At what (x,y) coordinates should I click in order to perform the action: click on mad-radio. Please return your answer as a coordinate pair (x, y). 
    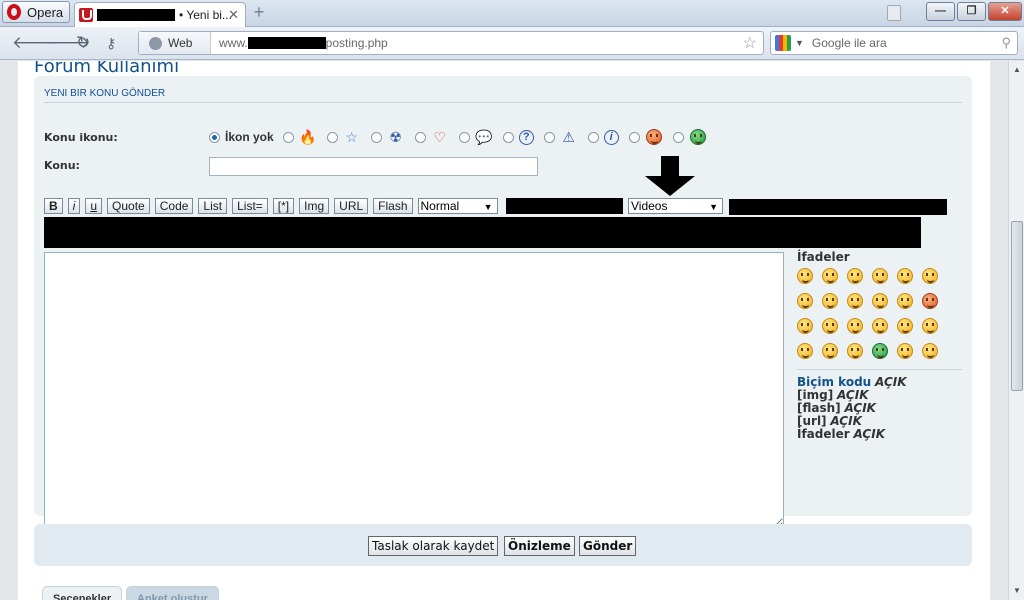
    Looking at the image, I should click on (634, 137).